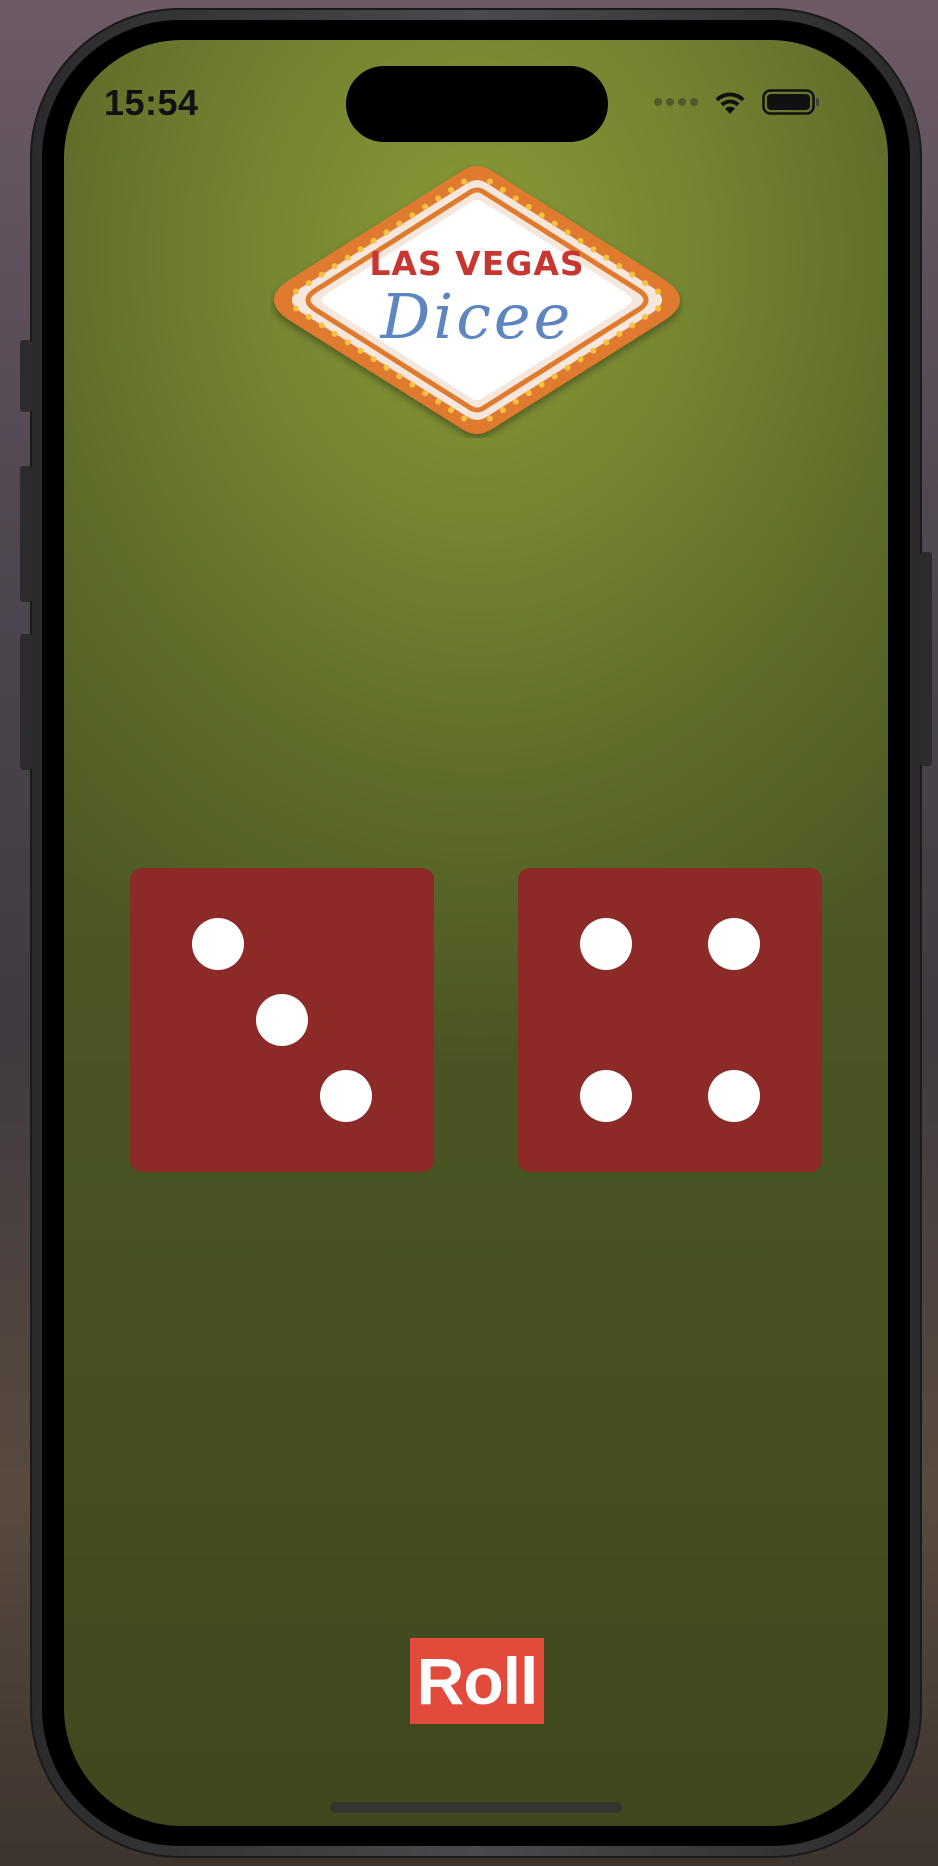 The image size is (938, 1866). I want to click on dynamic-island, so click(477, 104).